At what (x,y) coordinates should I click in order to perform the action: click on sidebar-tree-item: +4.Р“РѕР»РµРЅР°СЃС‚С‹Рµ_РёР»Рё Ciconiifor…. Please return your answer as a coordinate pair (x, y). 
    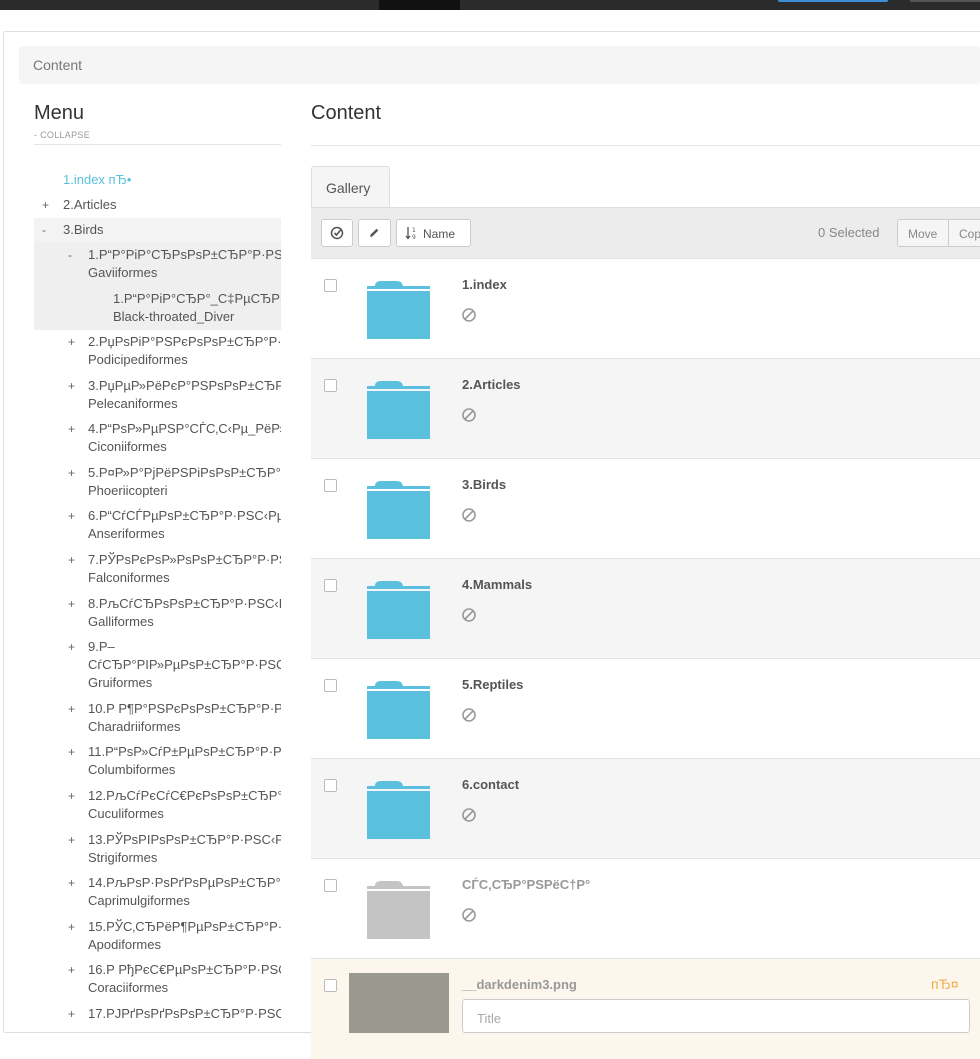
    Looking at the image, I should click on (157, 439).